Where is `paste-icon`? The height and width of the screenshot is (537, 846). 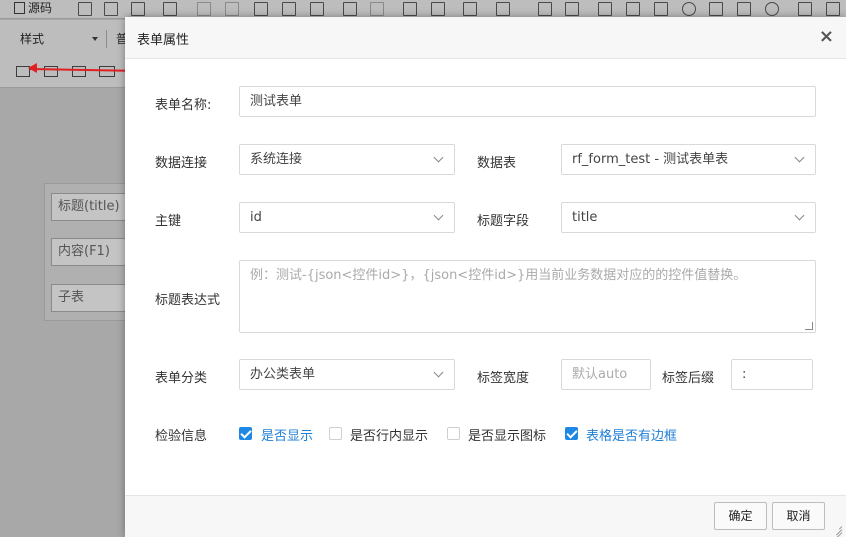
paste-icon is located at coordinates (261, 9).